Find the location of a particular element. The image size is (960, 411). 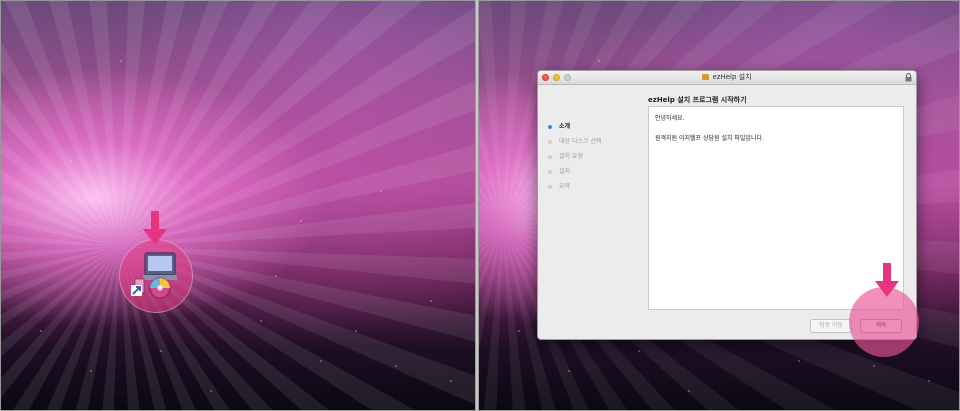

step-installation: 설치 is located at coordinates (593, 171).